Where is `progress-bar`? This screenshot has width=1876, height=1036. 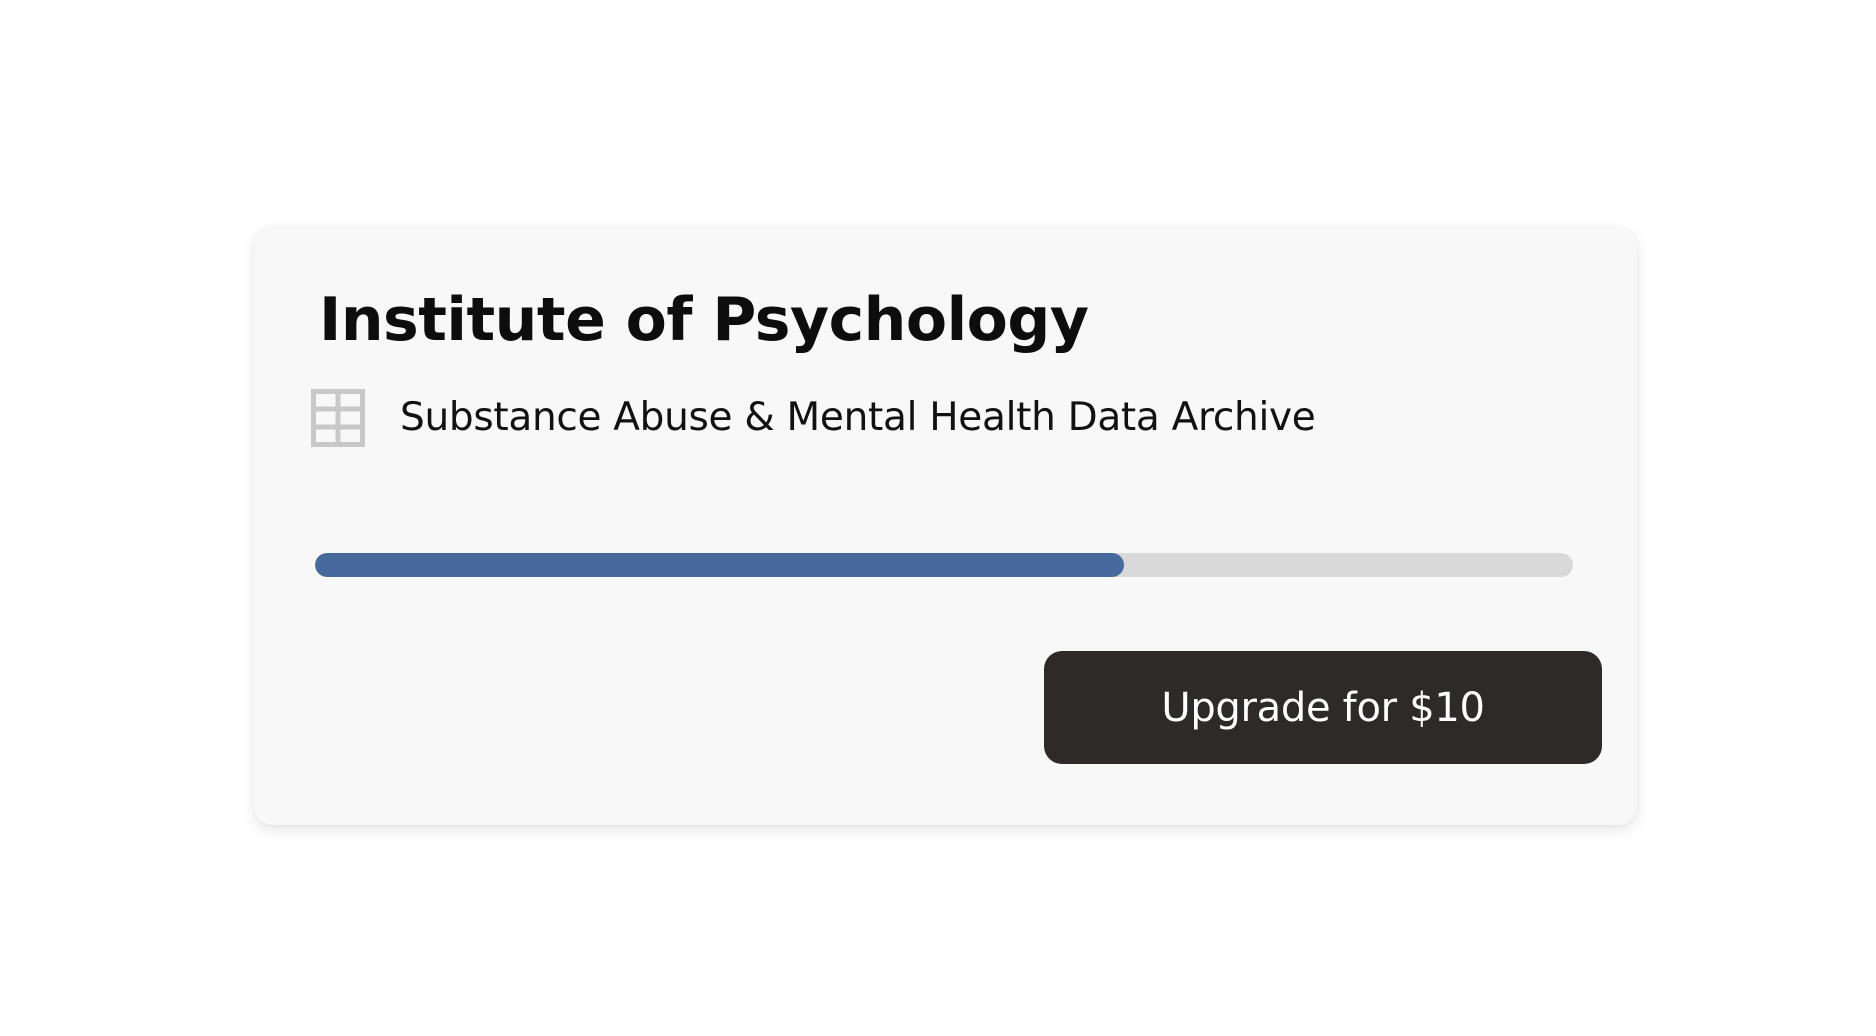
progress-bar is located at coordinates (944, 565).